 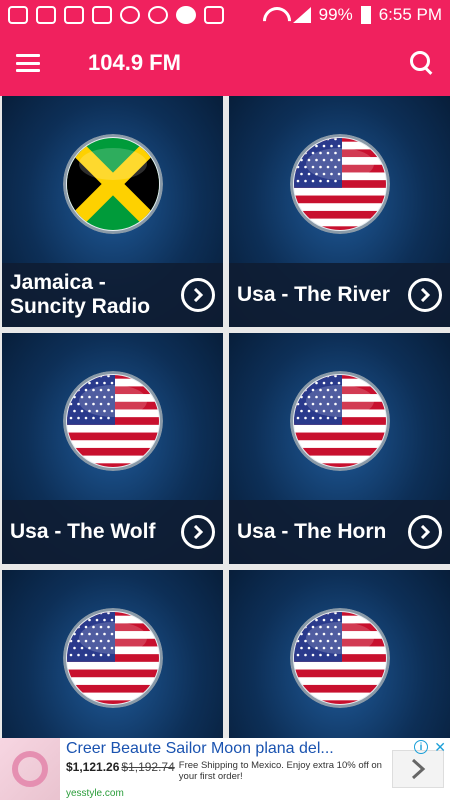 What do you see at coordinates (274, 15) in the screenshot?
I see `wifi-icon` at bounding box center [274, 15].